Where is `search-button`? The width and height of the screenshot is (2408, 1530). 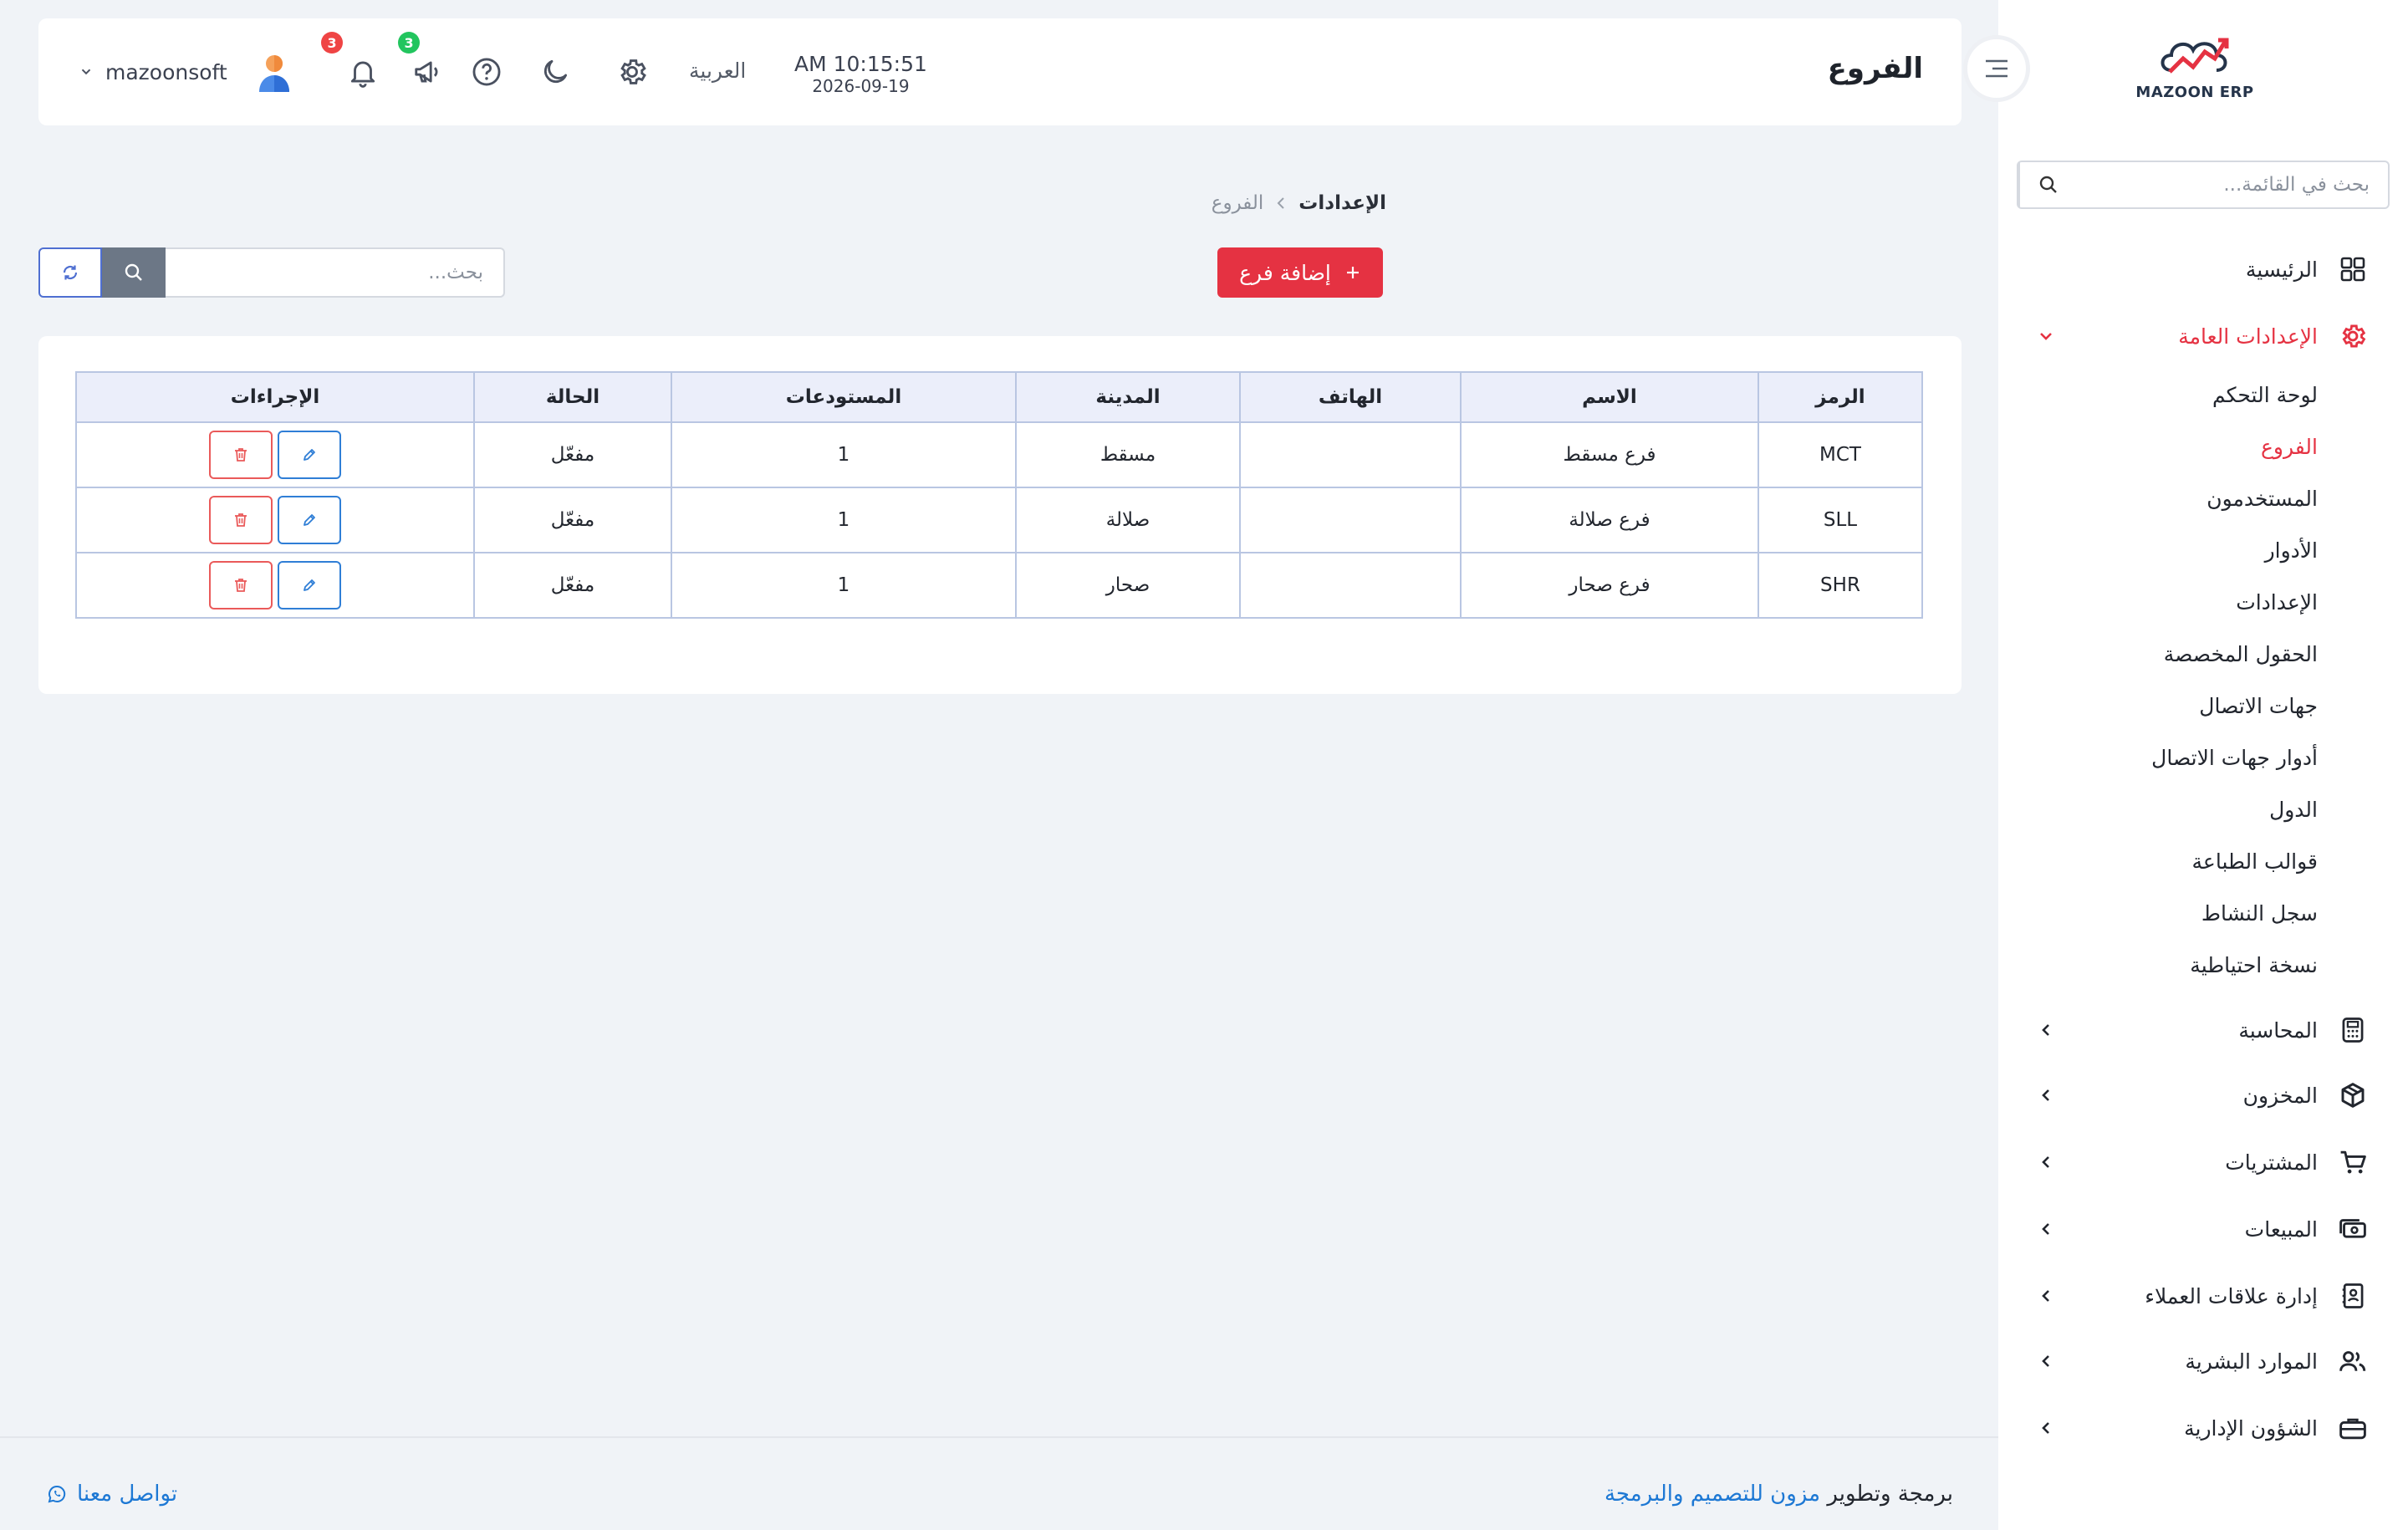
search-button is located at coordinates (134, 272).